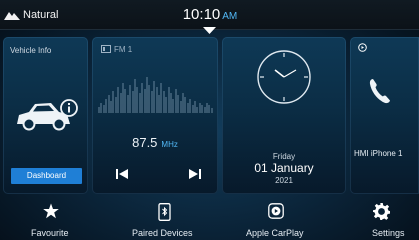 The width and height of the screenshot is (419, 240). Describe the element at coordinates (164, 212) in the screenshot. I see `phone-bluetooth-icon` at that location.